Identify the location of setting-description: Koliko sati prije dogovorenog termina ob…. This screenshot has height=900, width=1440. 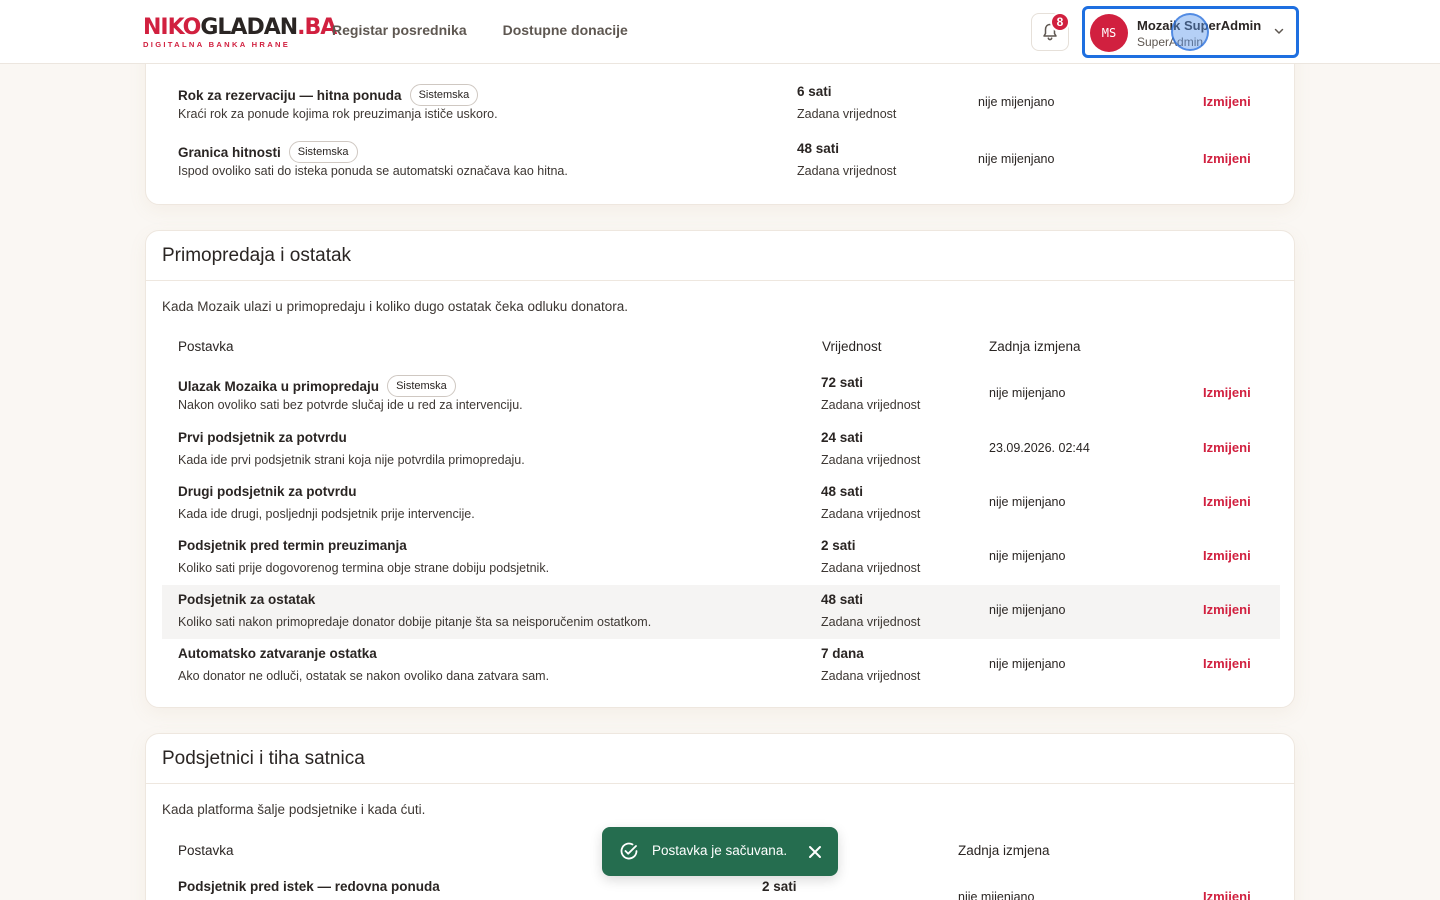
(364, 568).